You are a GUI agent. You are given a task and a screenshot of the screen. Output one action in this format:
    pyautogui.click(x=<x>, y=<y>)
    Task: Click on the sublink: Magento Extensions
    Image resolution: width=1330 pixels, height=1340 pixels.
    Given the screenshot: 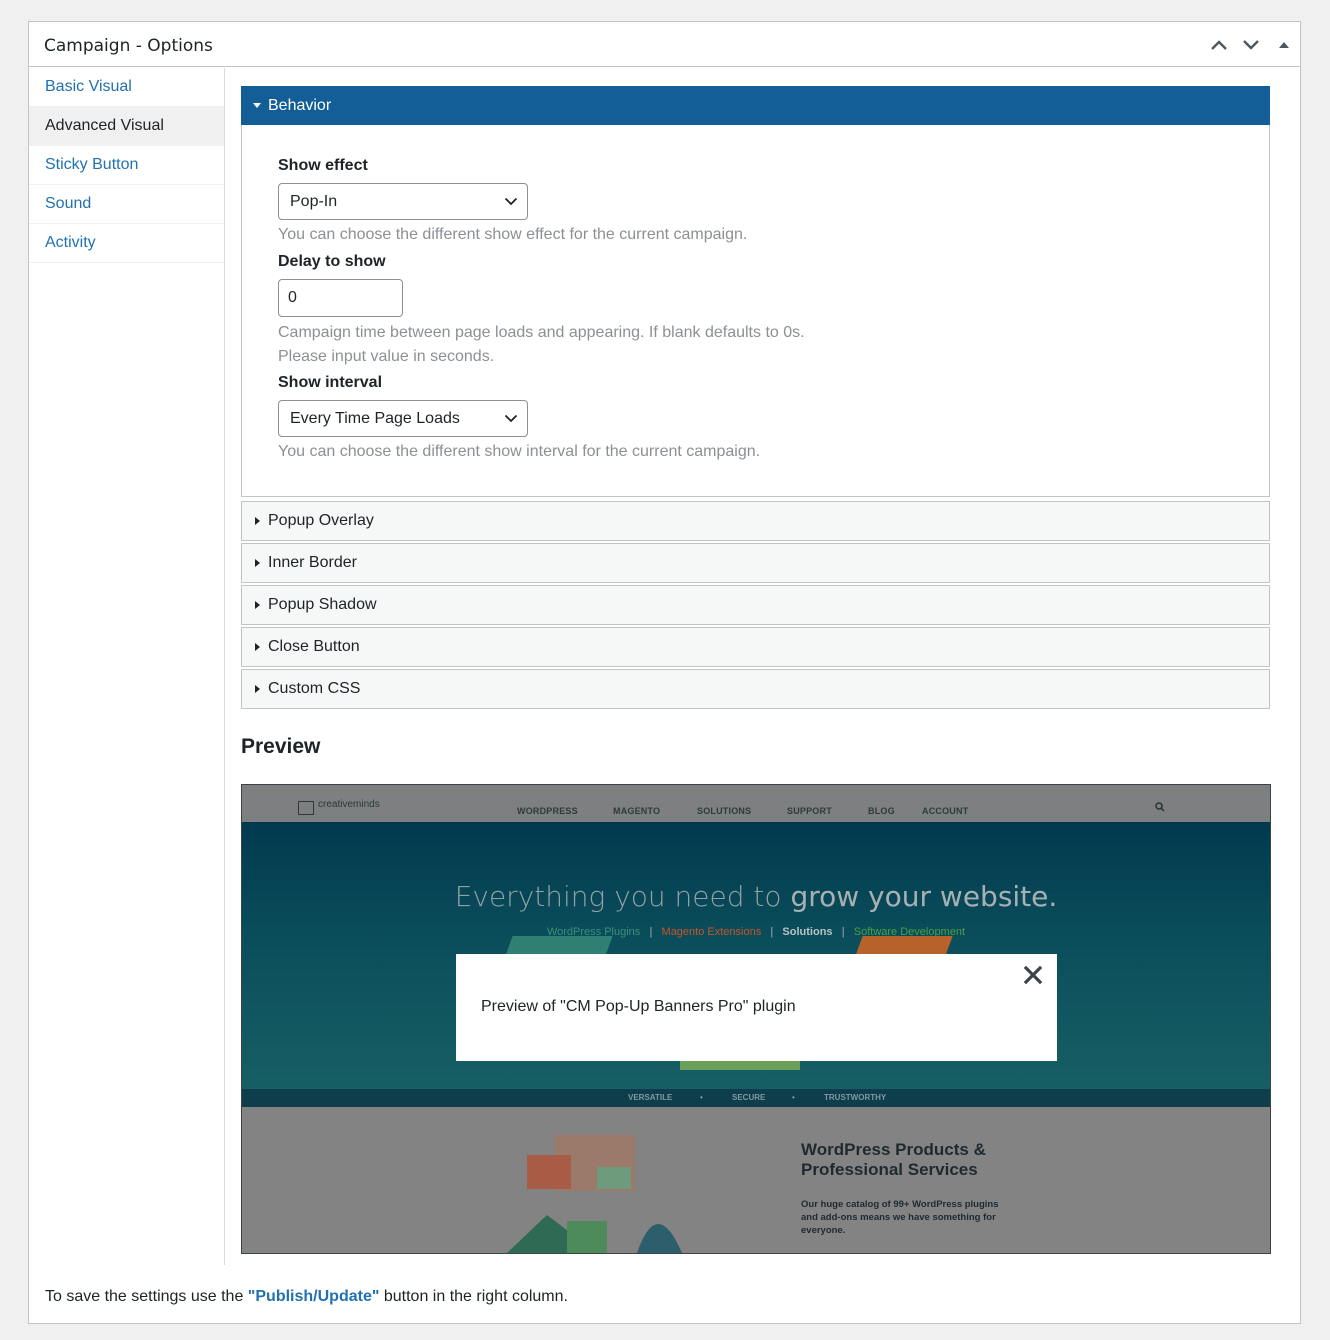 What is the action you would take?
    pyautogui.click(x=711, y=932)
    